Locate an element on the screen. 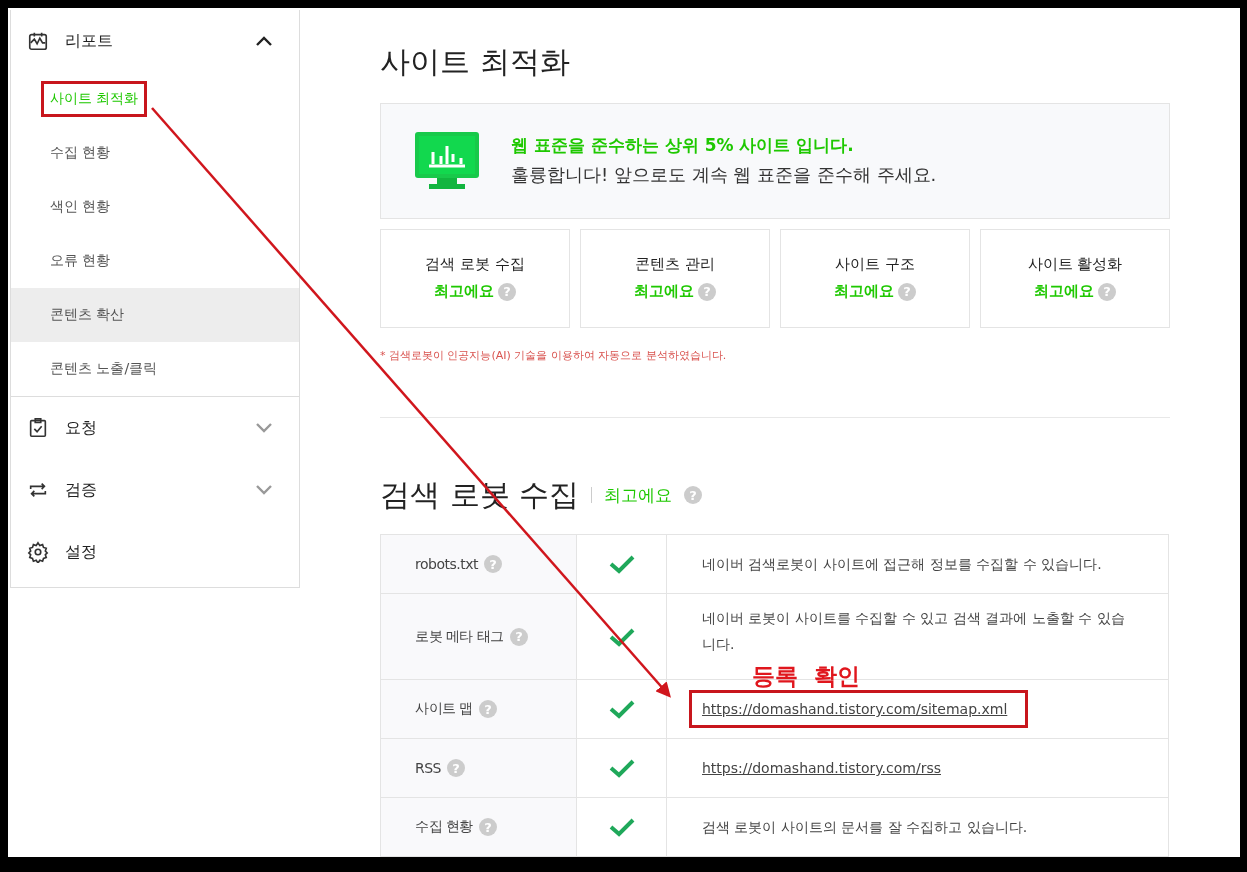 Image resolution: width=1247 pixels, height=872 pixels. sidebar-group: 검증 is located at coordinates (155, 490).